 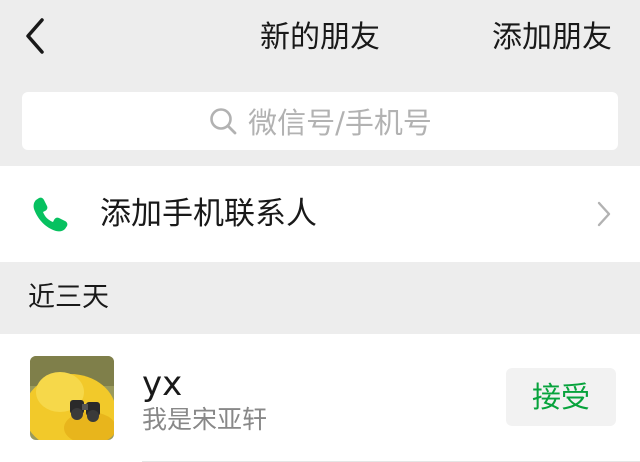 I want to click on search-placeholder: 微信号/手机号, so click(x=340, y=123).